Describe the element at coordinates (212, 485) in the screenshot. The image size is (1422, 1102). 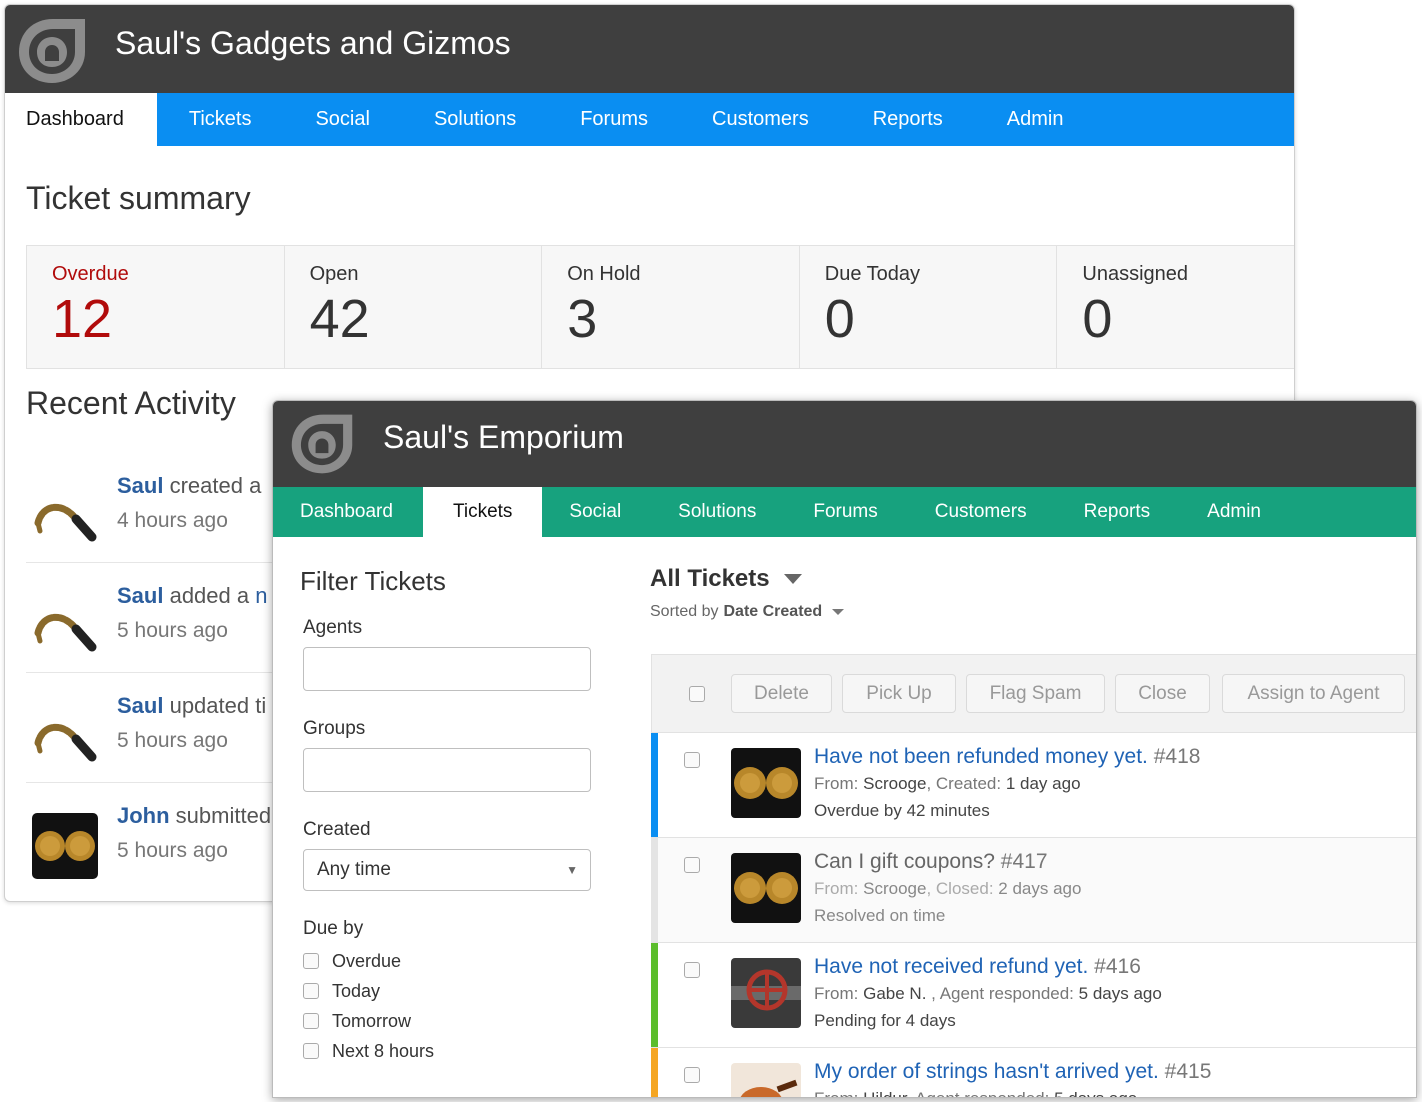
I see `activity-action: created a` at that location.